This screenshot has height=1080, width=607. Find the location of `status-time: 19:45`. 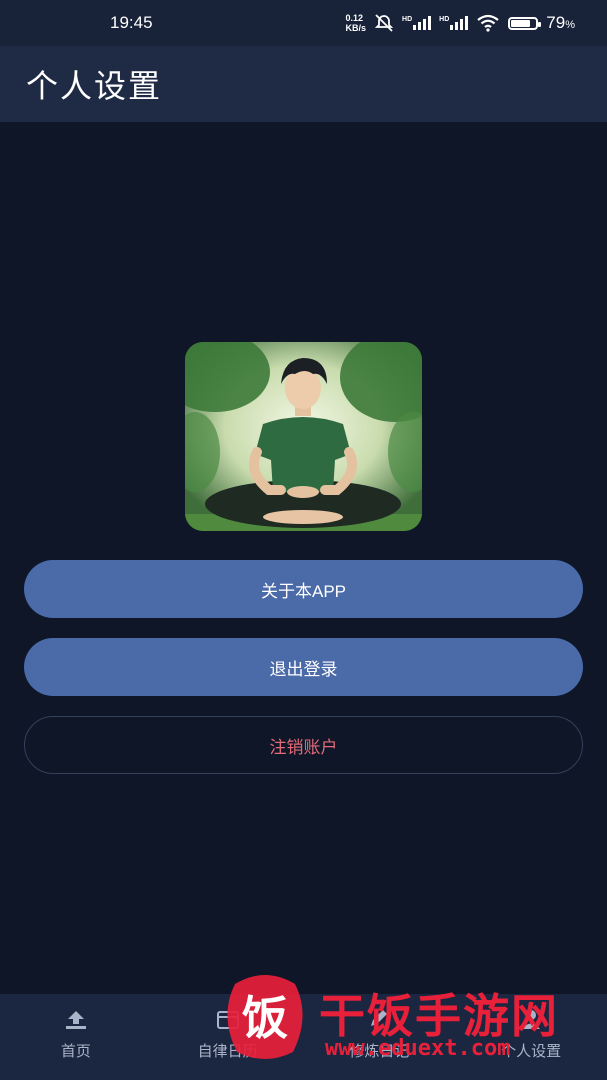

status-time: 19:45 is located at coordinates (131, 22).